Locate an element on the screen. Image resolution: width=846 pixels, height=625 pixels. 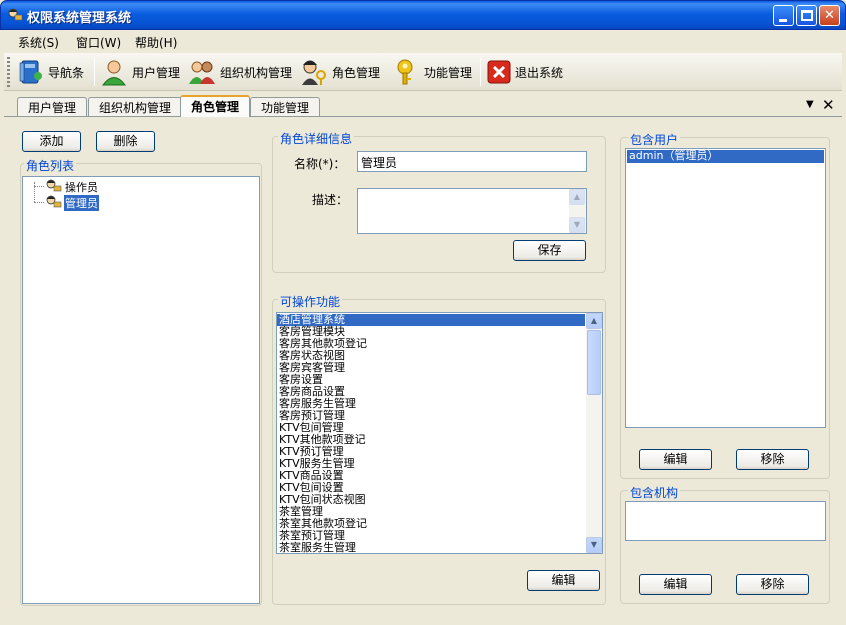
maximize-button is located at coordinates (806, 15).